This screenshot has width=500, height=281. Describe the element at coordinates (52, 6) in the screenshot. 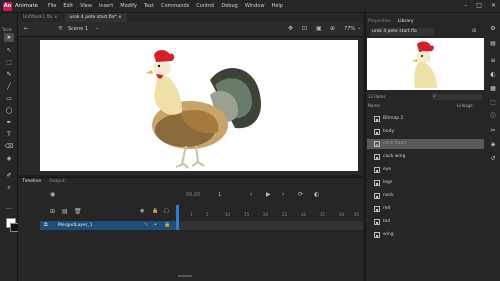

I see `menu-file: File` at that location.